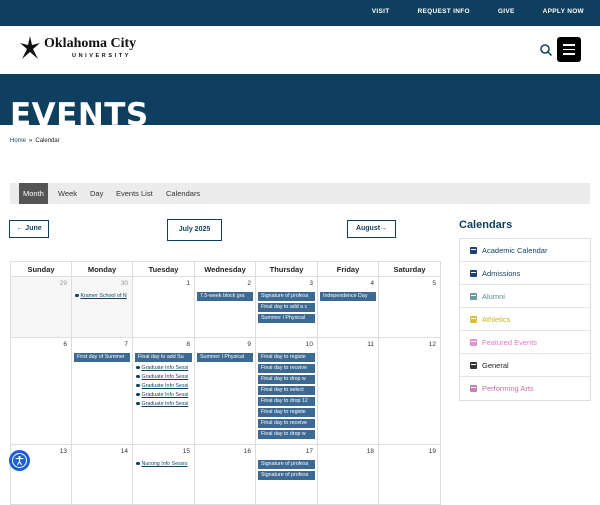  I want to click on calendar-day-cell: 9 Summer I Physical, so click(225, 391).